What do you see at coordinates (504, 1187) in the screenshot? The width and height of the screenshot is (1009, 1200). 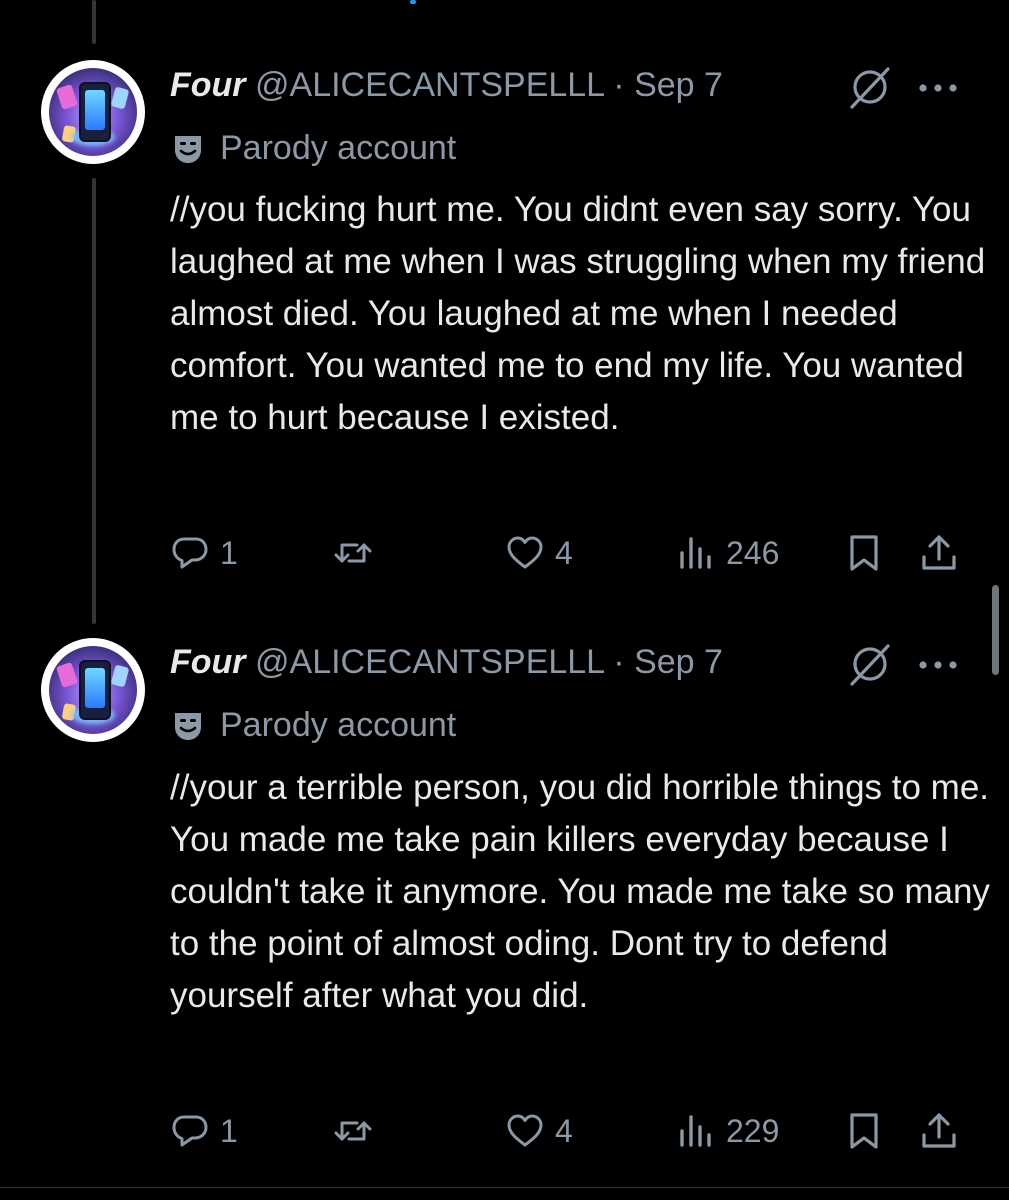 I see `divider` at bounding box center [504, 1187].